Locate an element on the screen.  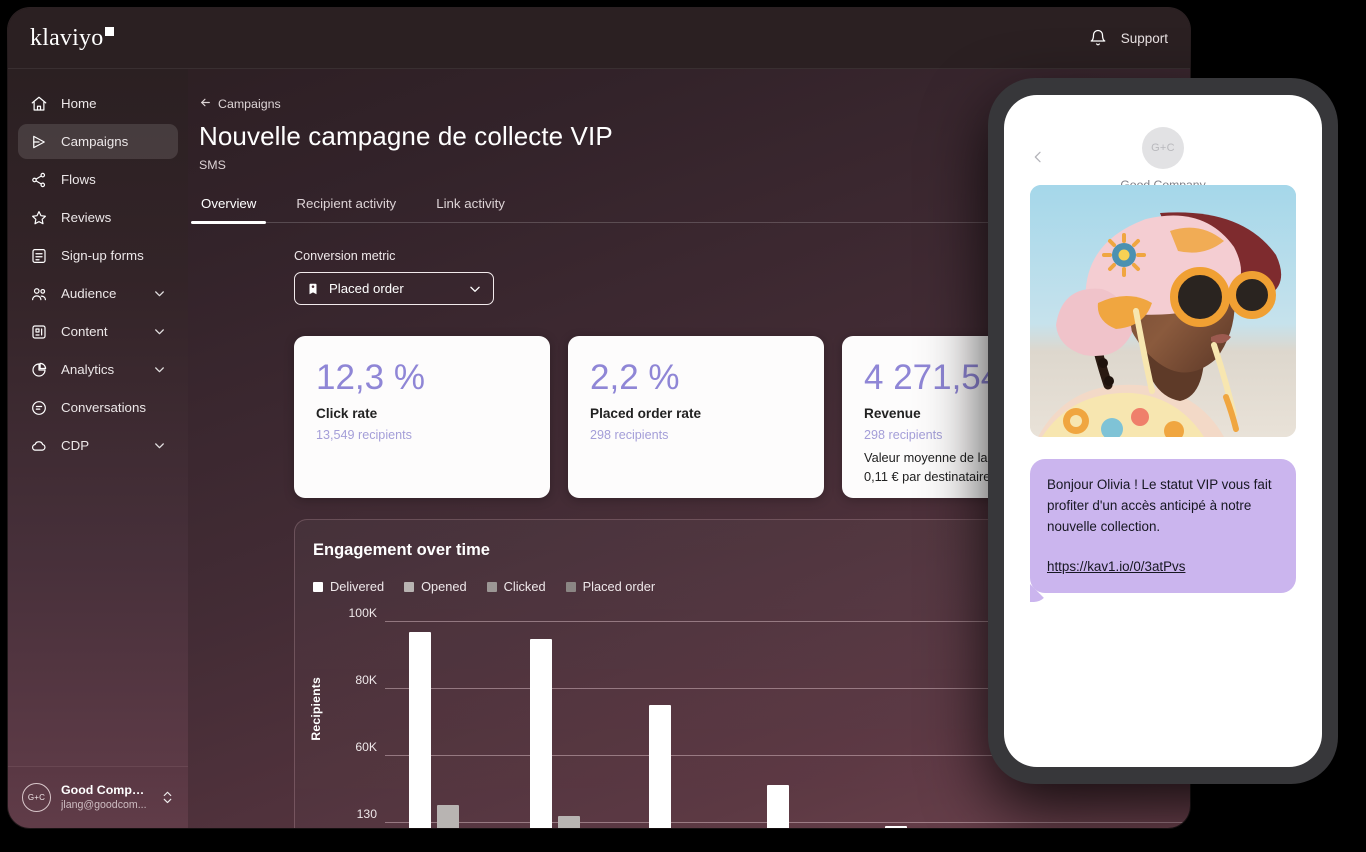
account-name: Good Company is located at coordinates (106, 790).